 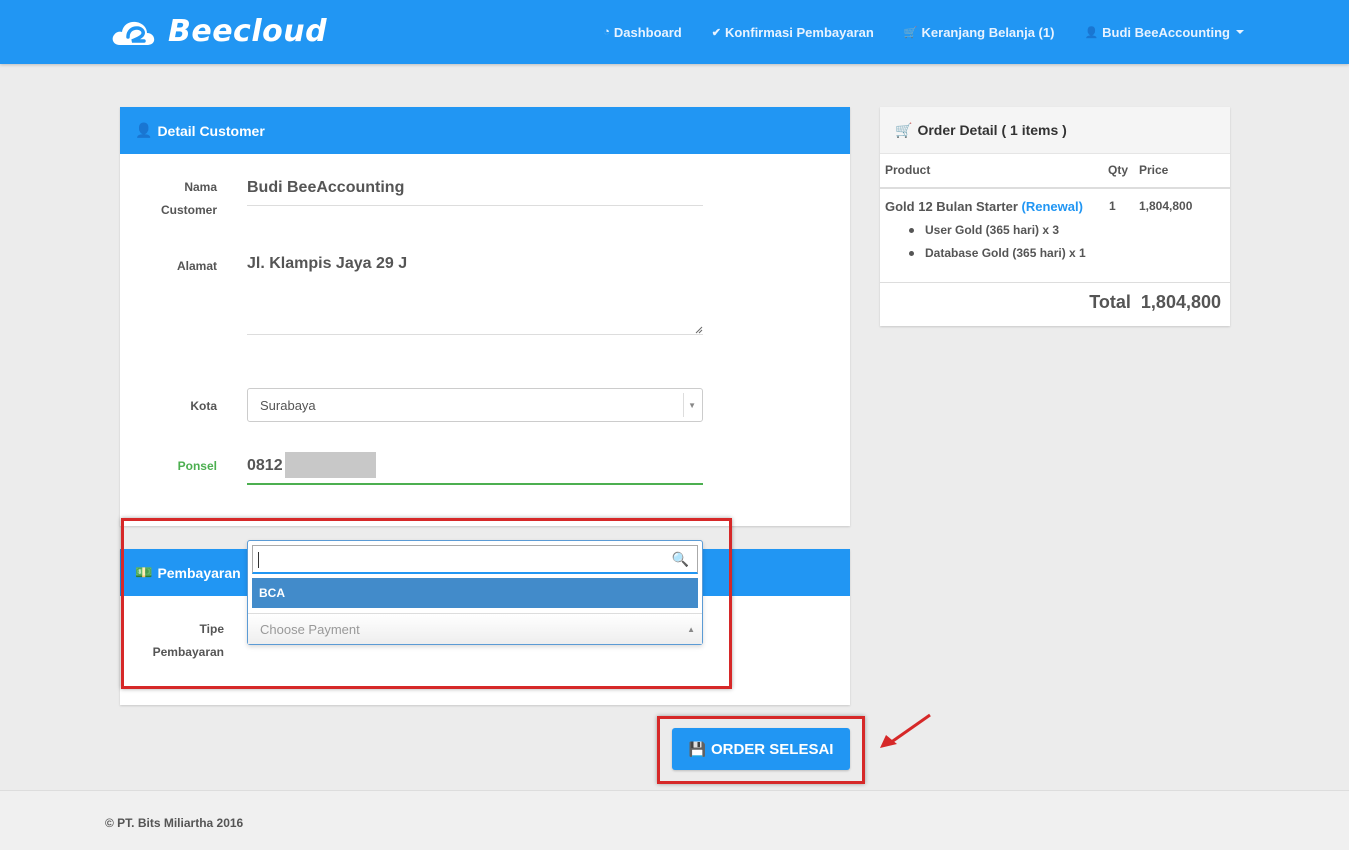 What do you see at coordinates (475, 484) in the screenshot?
I see `ponsel-field` at bounding box center [475, 484].